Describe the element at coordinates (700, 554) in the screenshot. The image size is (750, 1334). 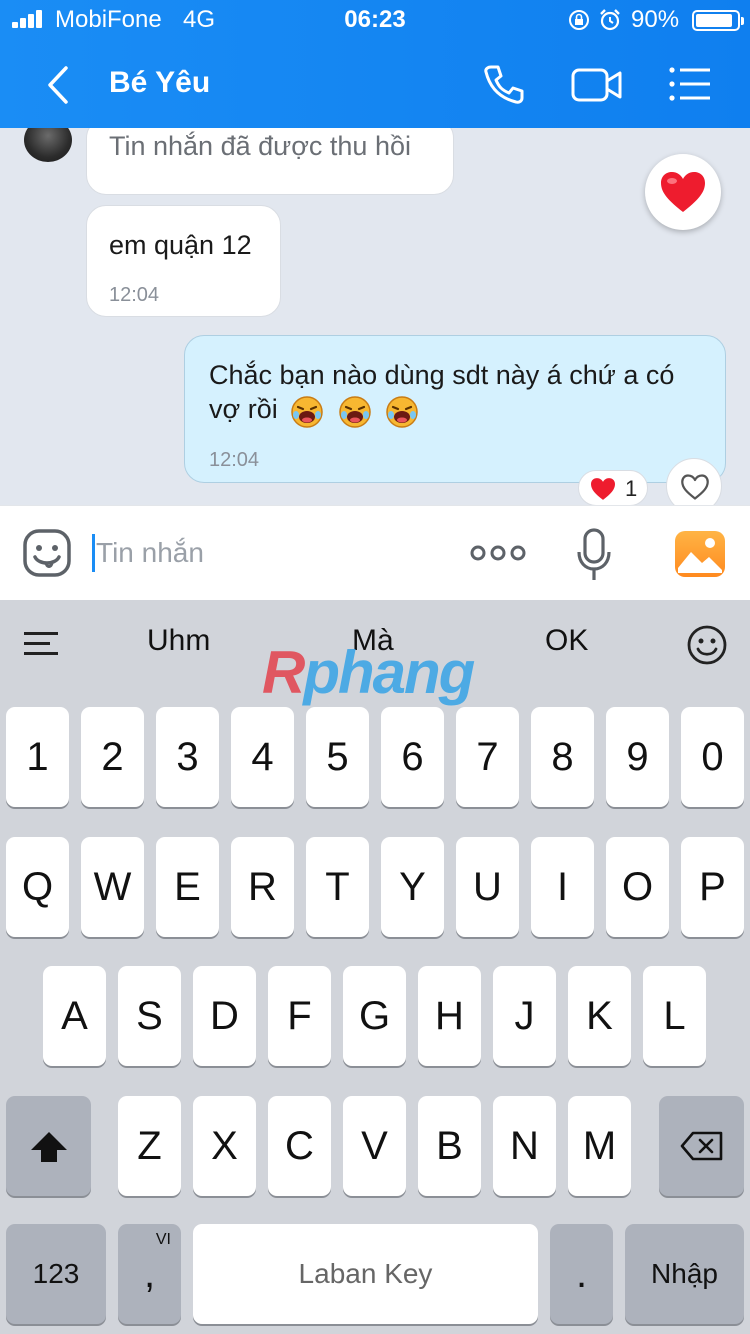
I see `photo-icon` at that location.